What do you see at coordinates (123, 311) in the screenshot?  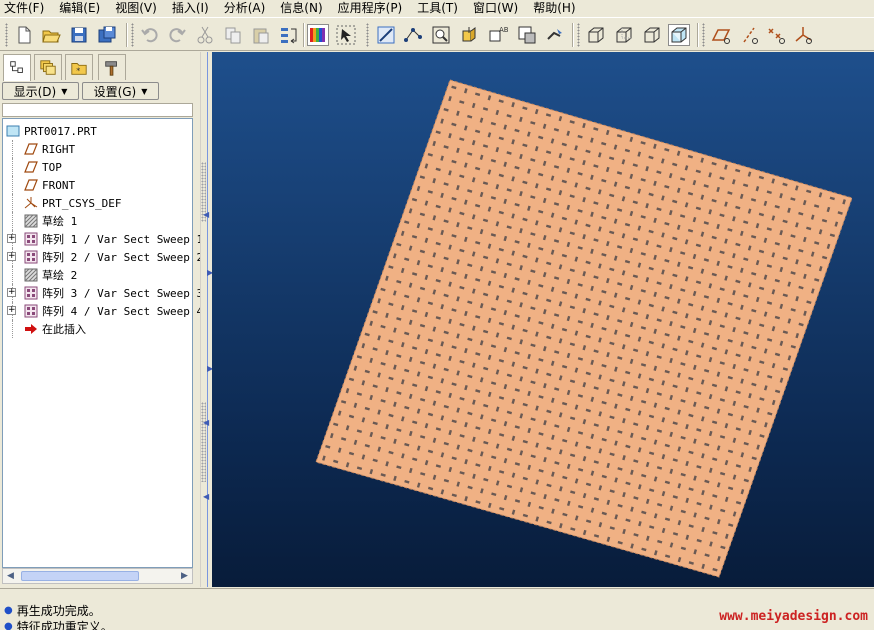 I see `tree-item-label: 阵列 4 / Var Sect Sweep 4` at bounding box center [123, 311].